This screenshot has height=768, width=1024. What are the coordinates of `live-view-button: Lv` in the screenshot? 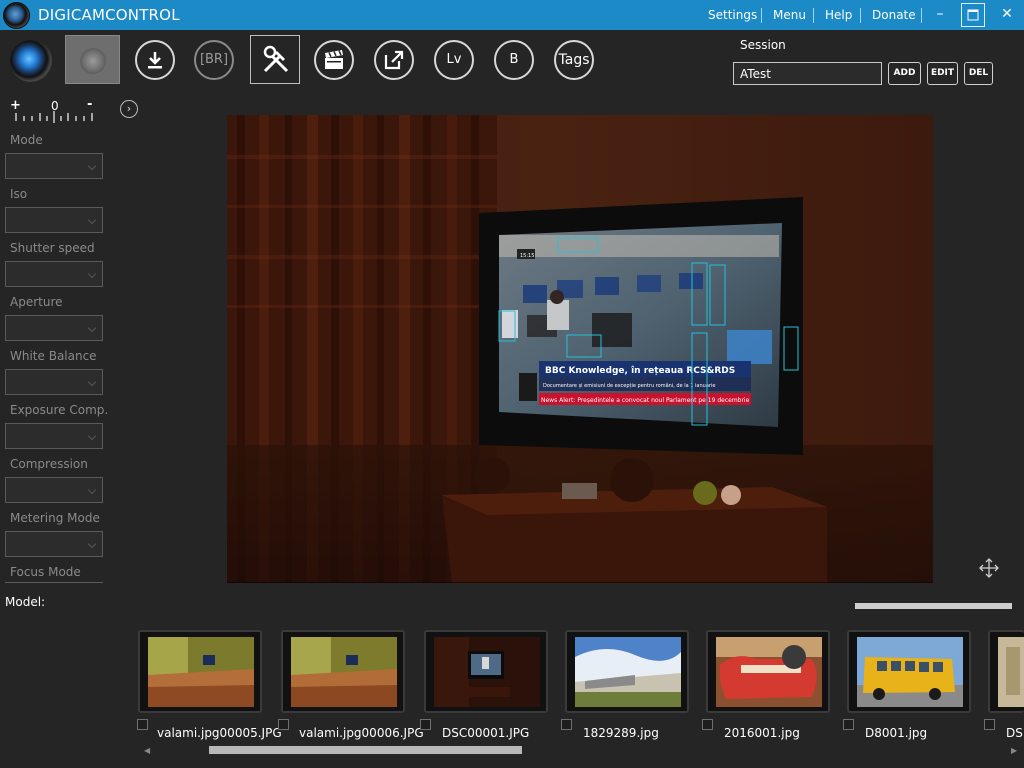 It's located at (454, 60).